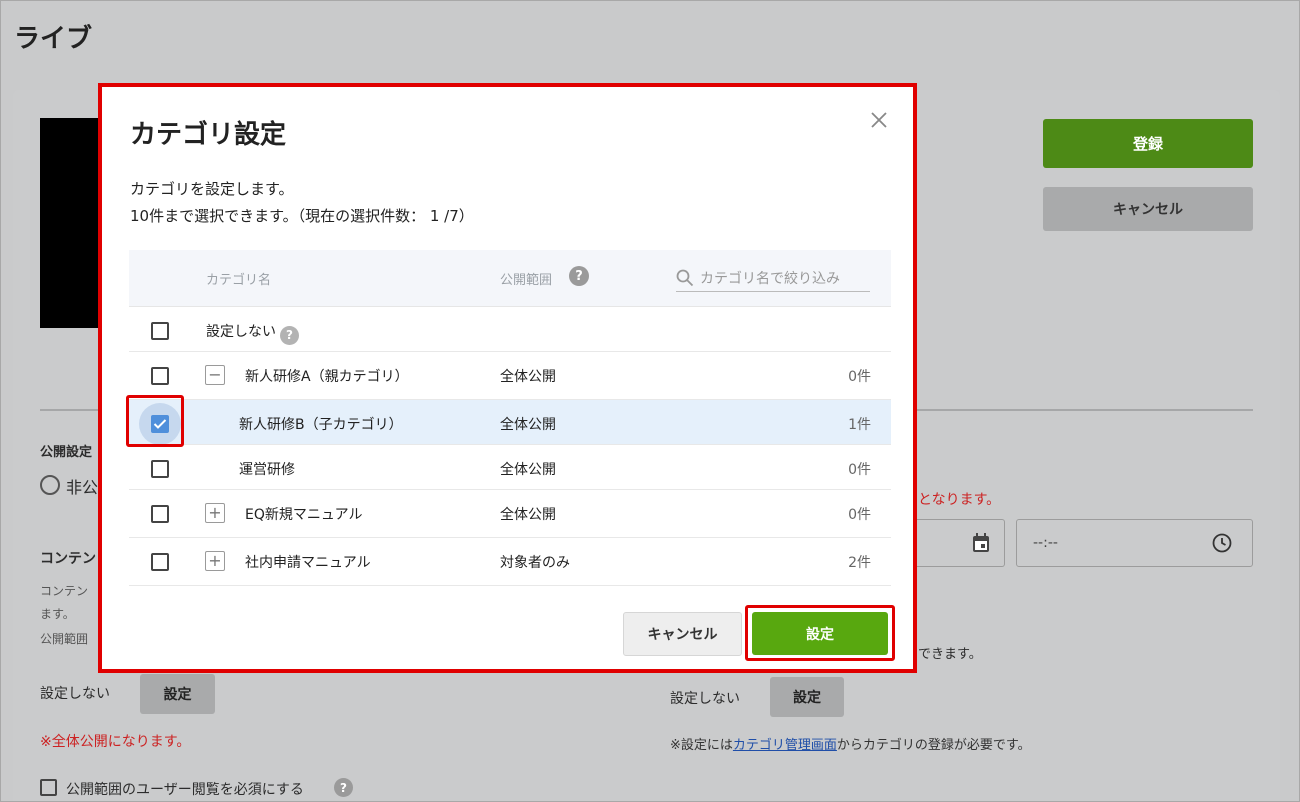  I want to click on category-management-link: カテゴリ管理画面, so click(785, 745).